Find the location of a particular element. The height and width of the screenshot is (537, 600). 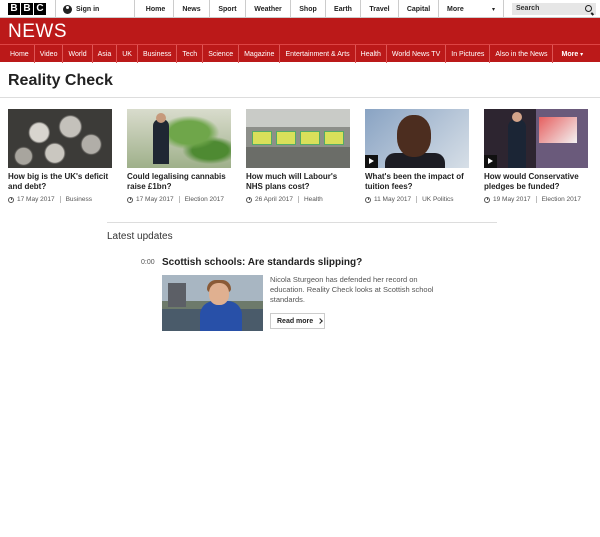

news-nav-item-business: Business is located at coordinates (158, 54).